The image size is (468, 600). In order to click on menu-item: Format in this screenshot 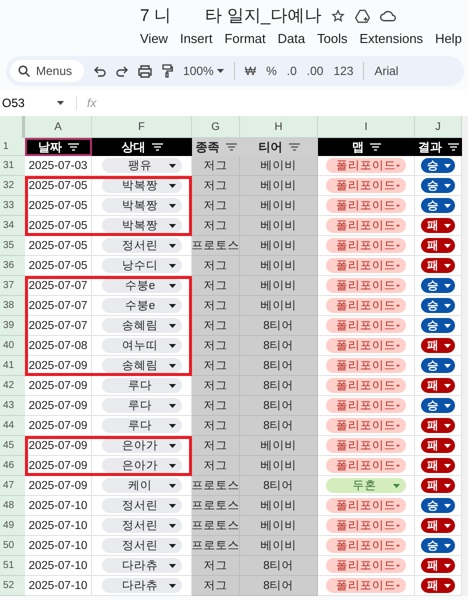, I will do `click(245, 38)`.